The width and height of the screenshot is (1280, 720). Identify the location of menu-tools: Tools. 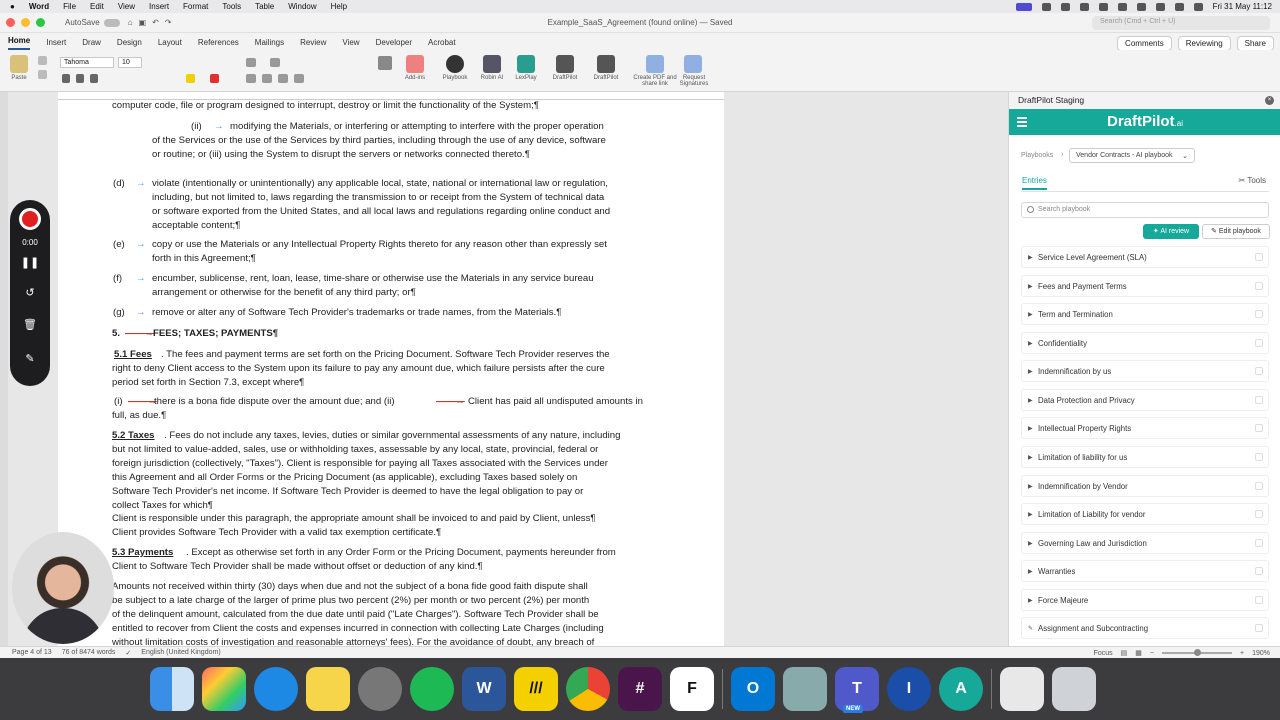
(231, 6).